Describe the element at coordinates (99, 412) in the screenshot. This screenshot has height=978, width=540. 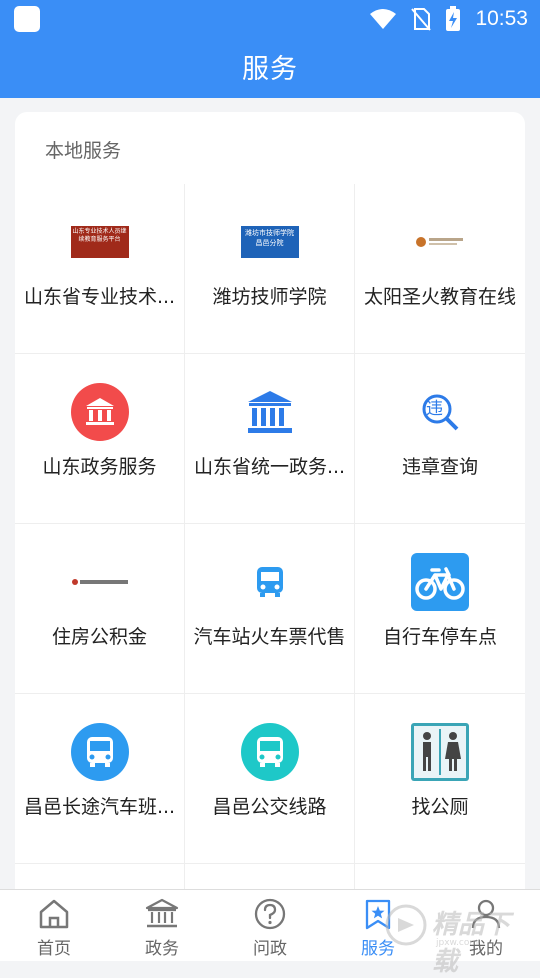
I see `government-building-red-icon` at that location.